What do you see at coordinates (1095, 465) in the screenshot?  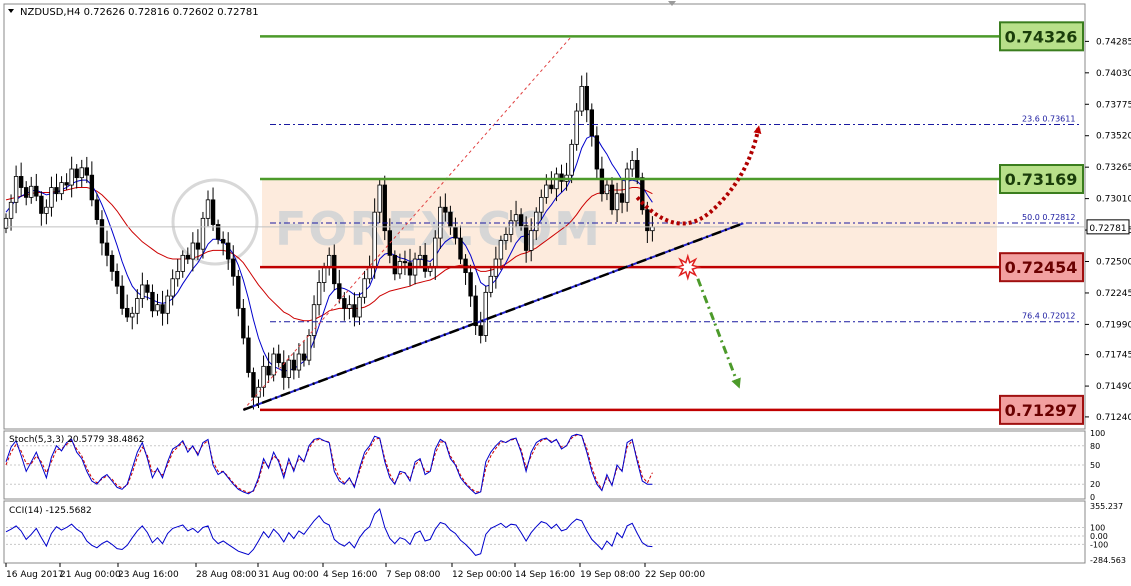 I see `stoch-level-label: 50` at bounding box center [1095, 465].